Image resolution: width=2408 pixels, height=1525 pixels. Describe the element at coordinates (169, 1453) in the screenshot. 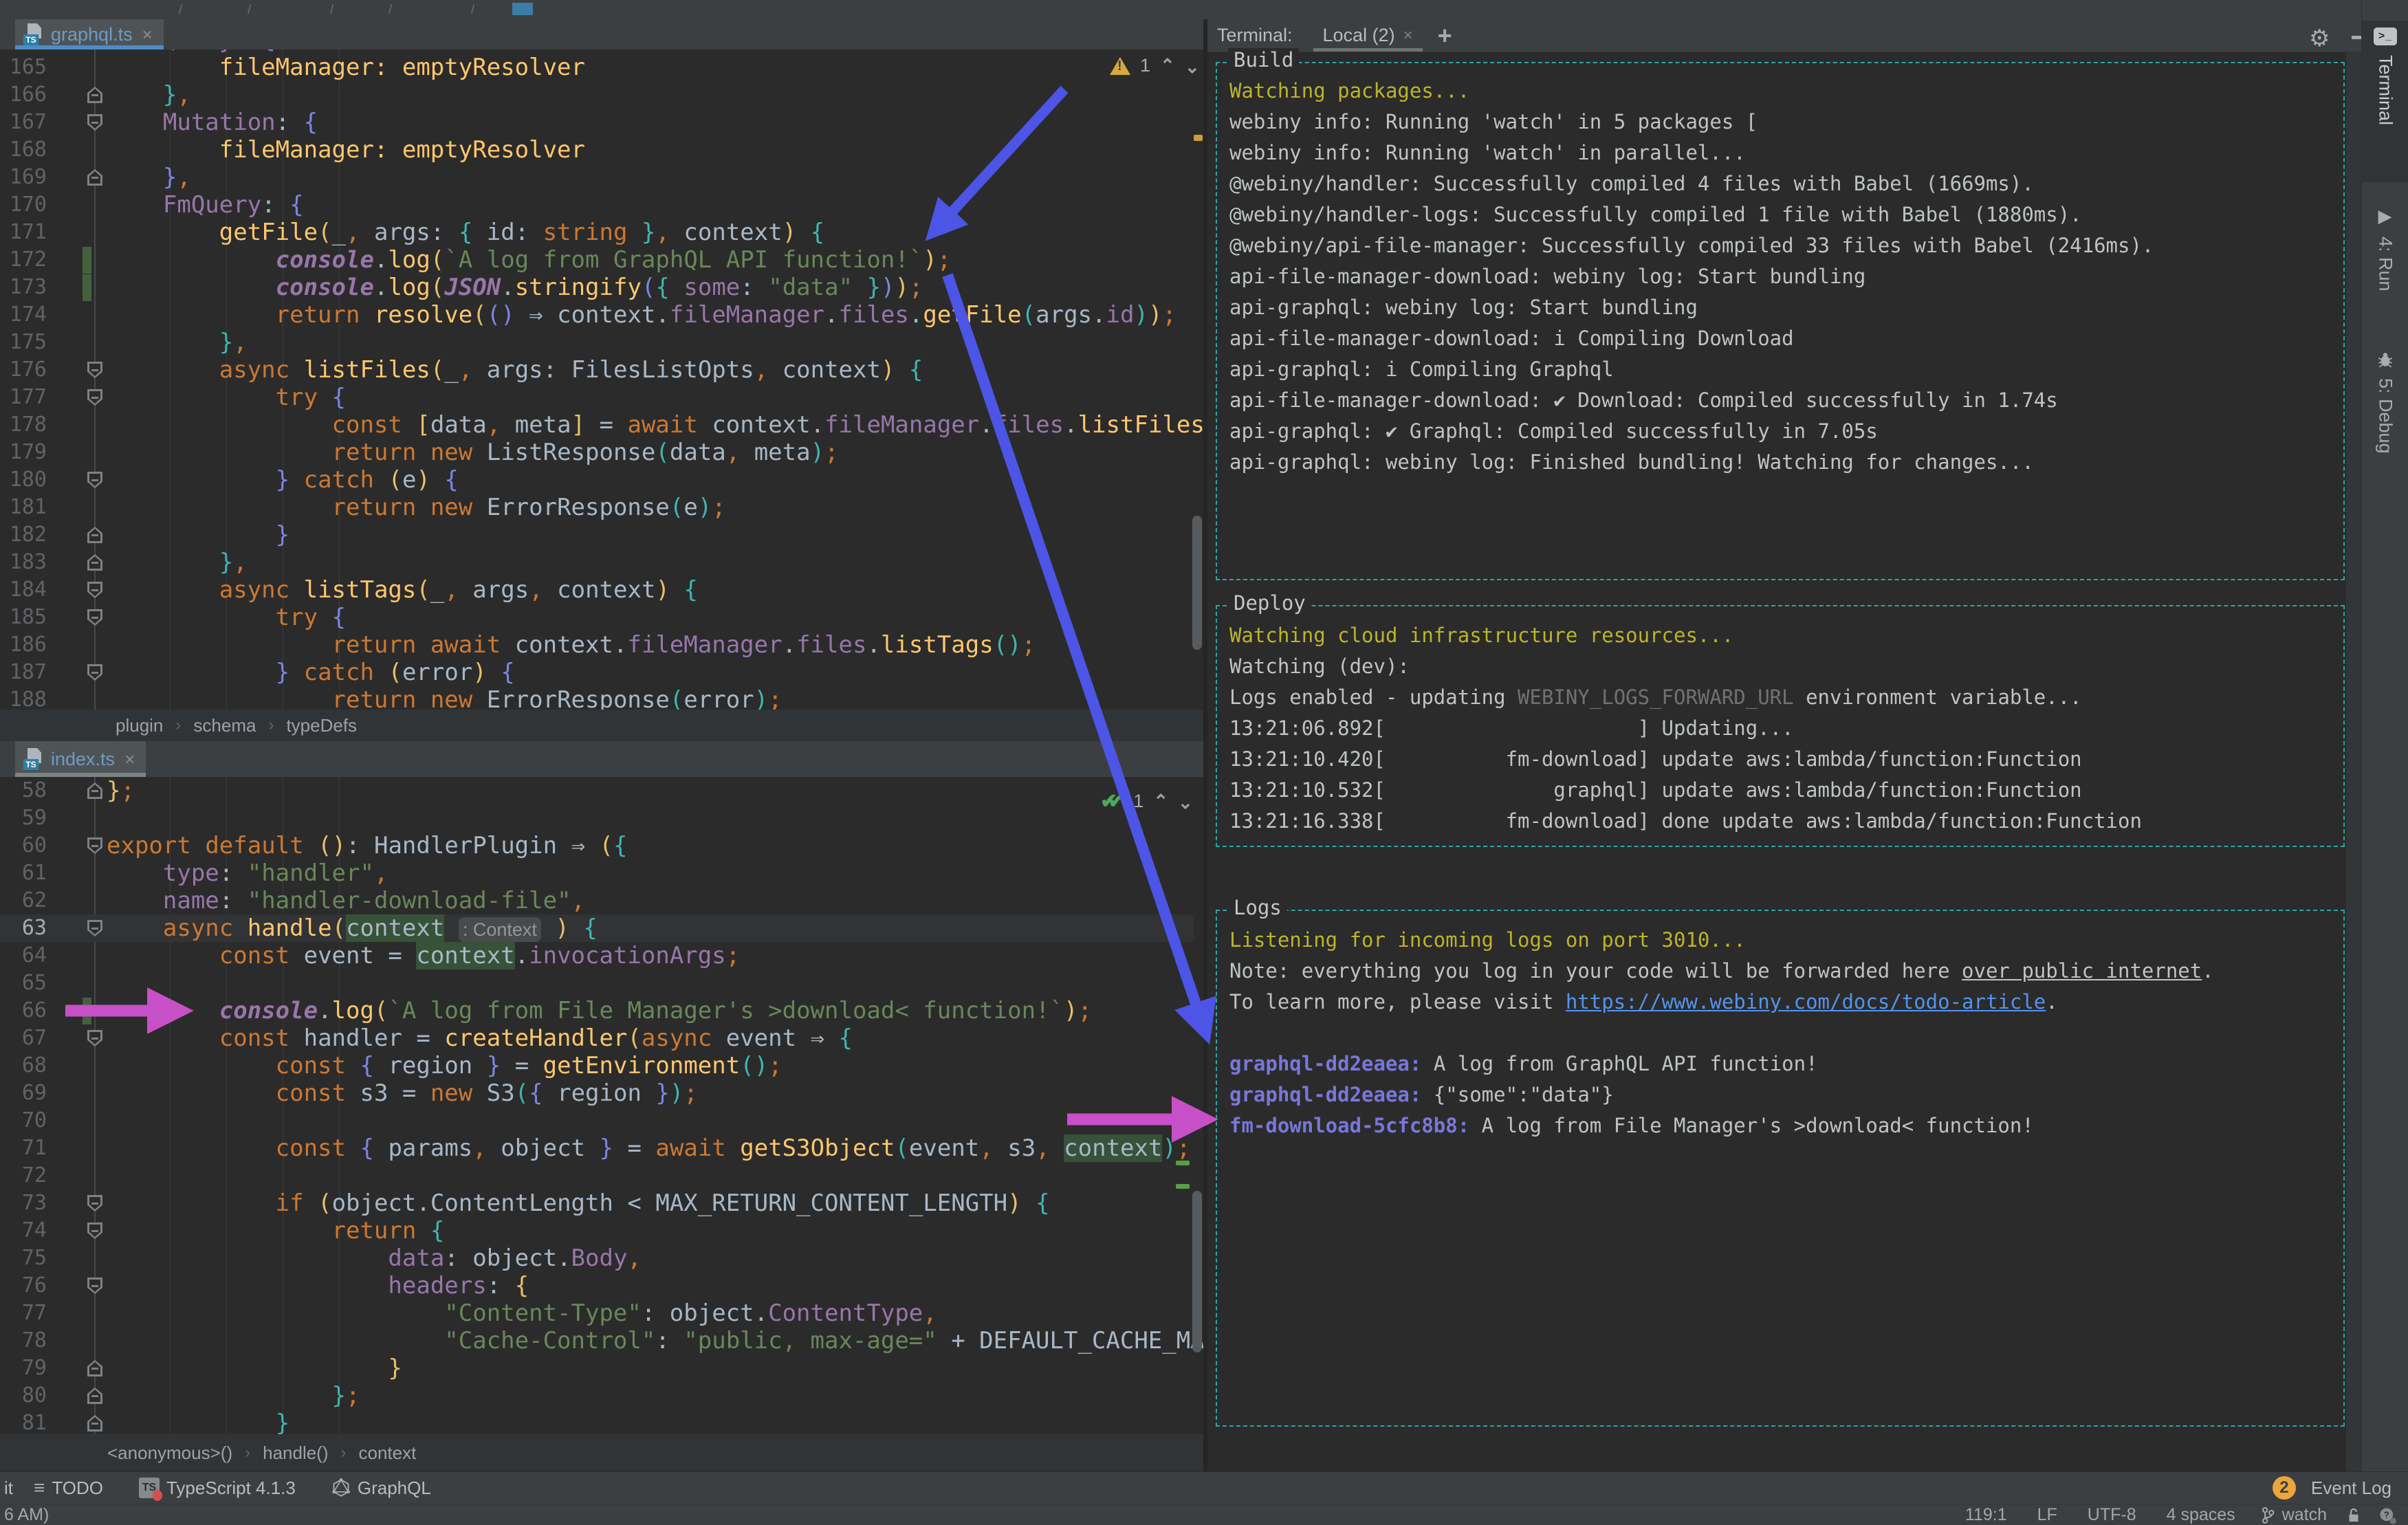

I see `breadcrumb-item: <anonymous>()` at that location.